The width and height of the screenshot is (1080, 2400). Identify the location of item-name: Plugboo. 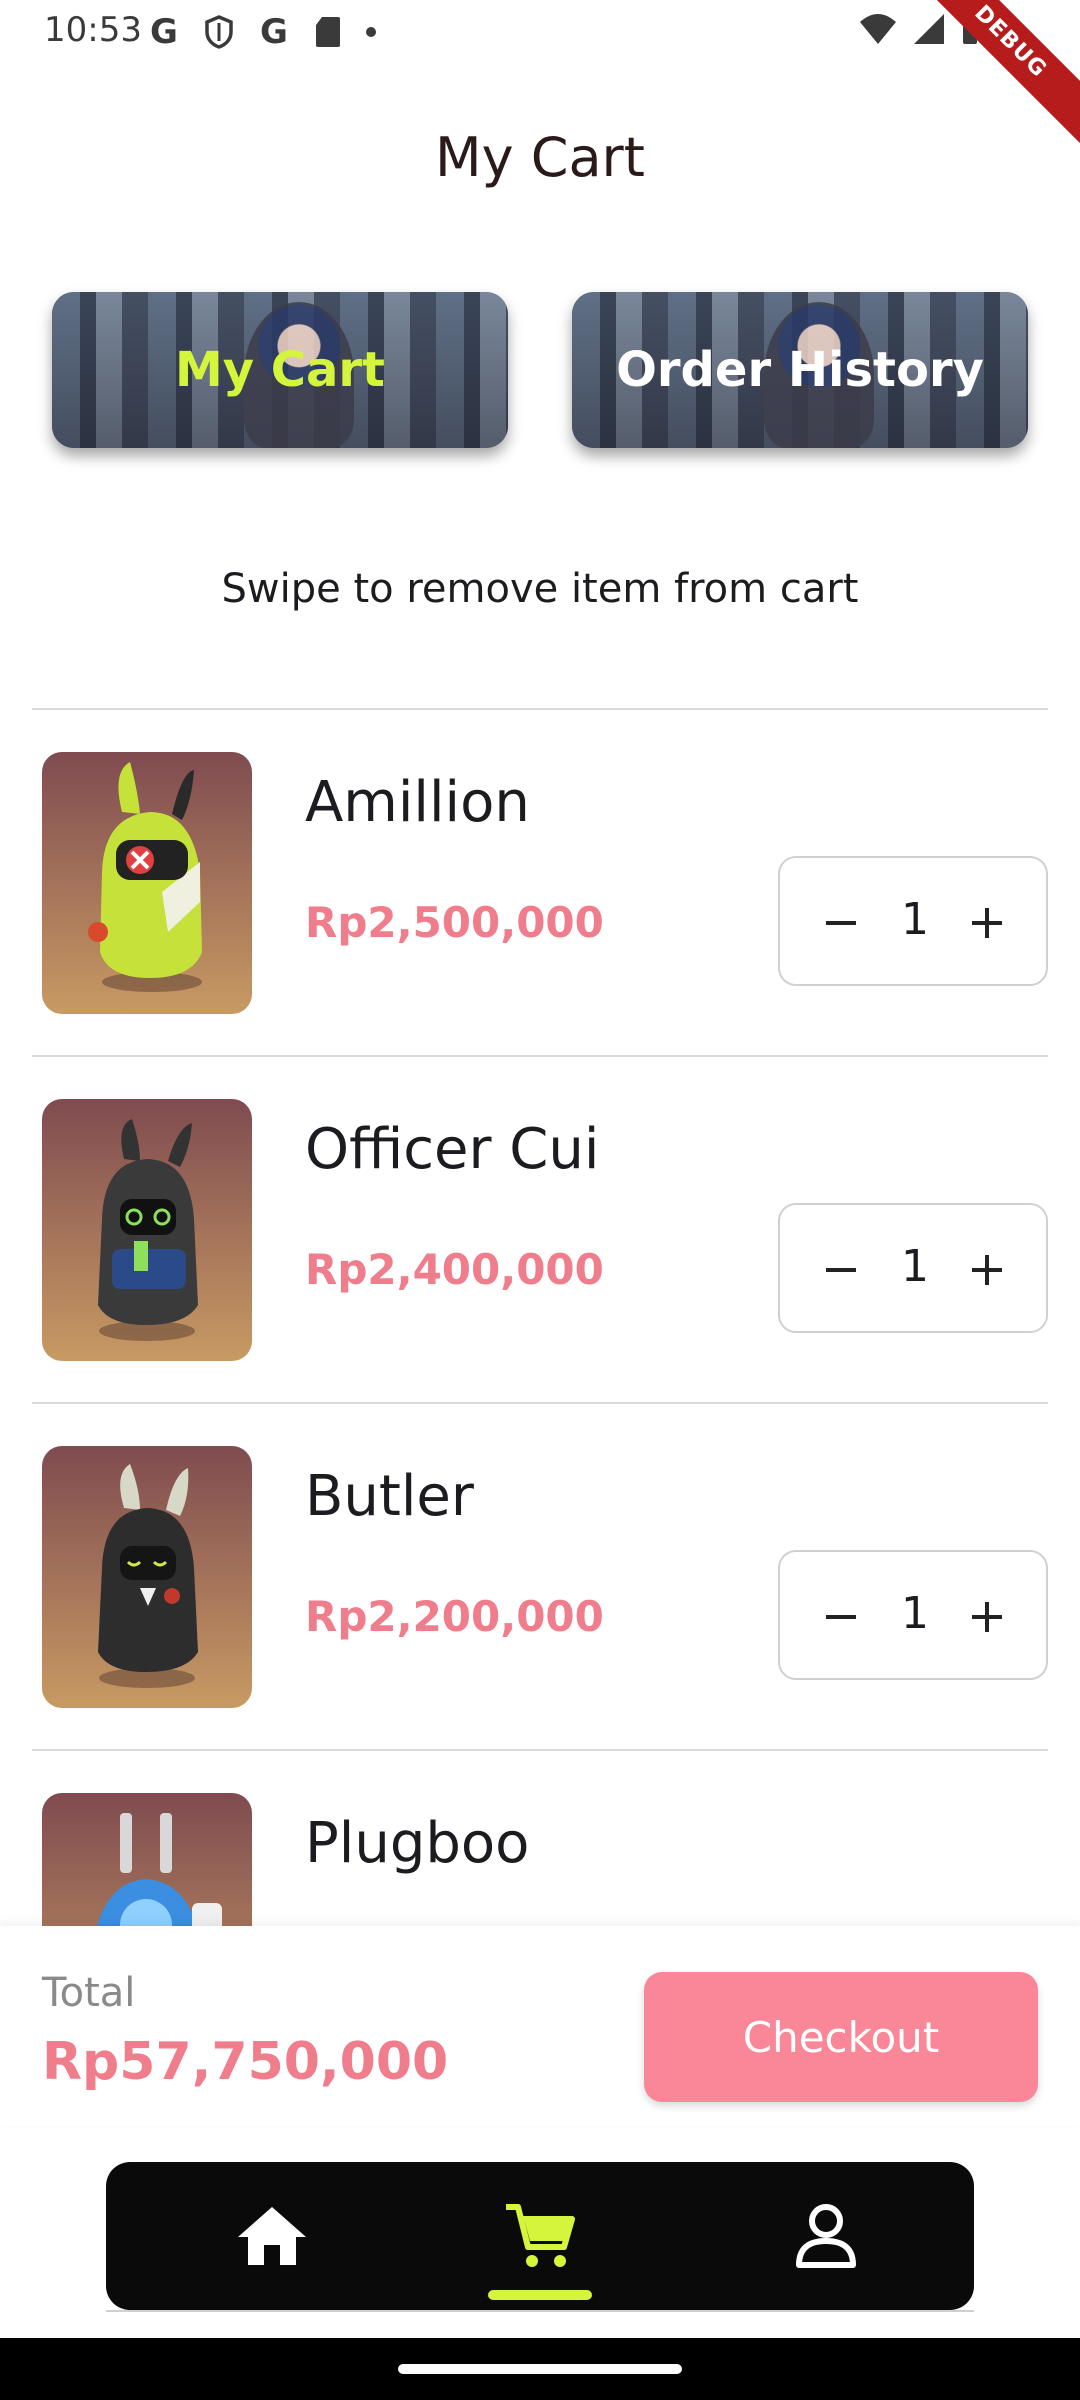
(417, 1843).